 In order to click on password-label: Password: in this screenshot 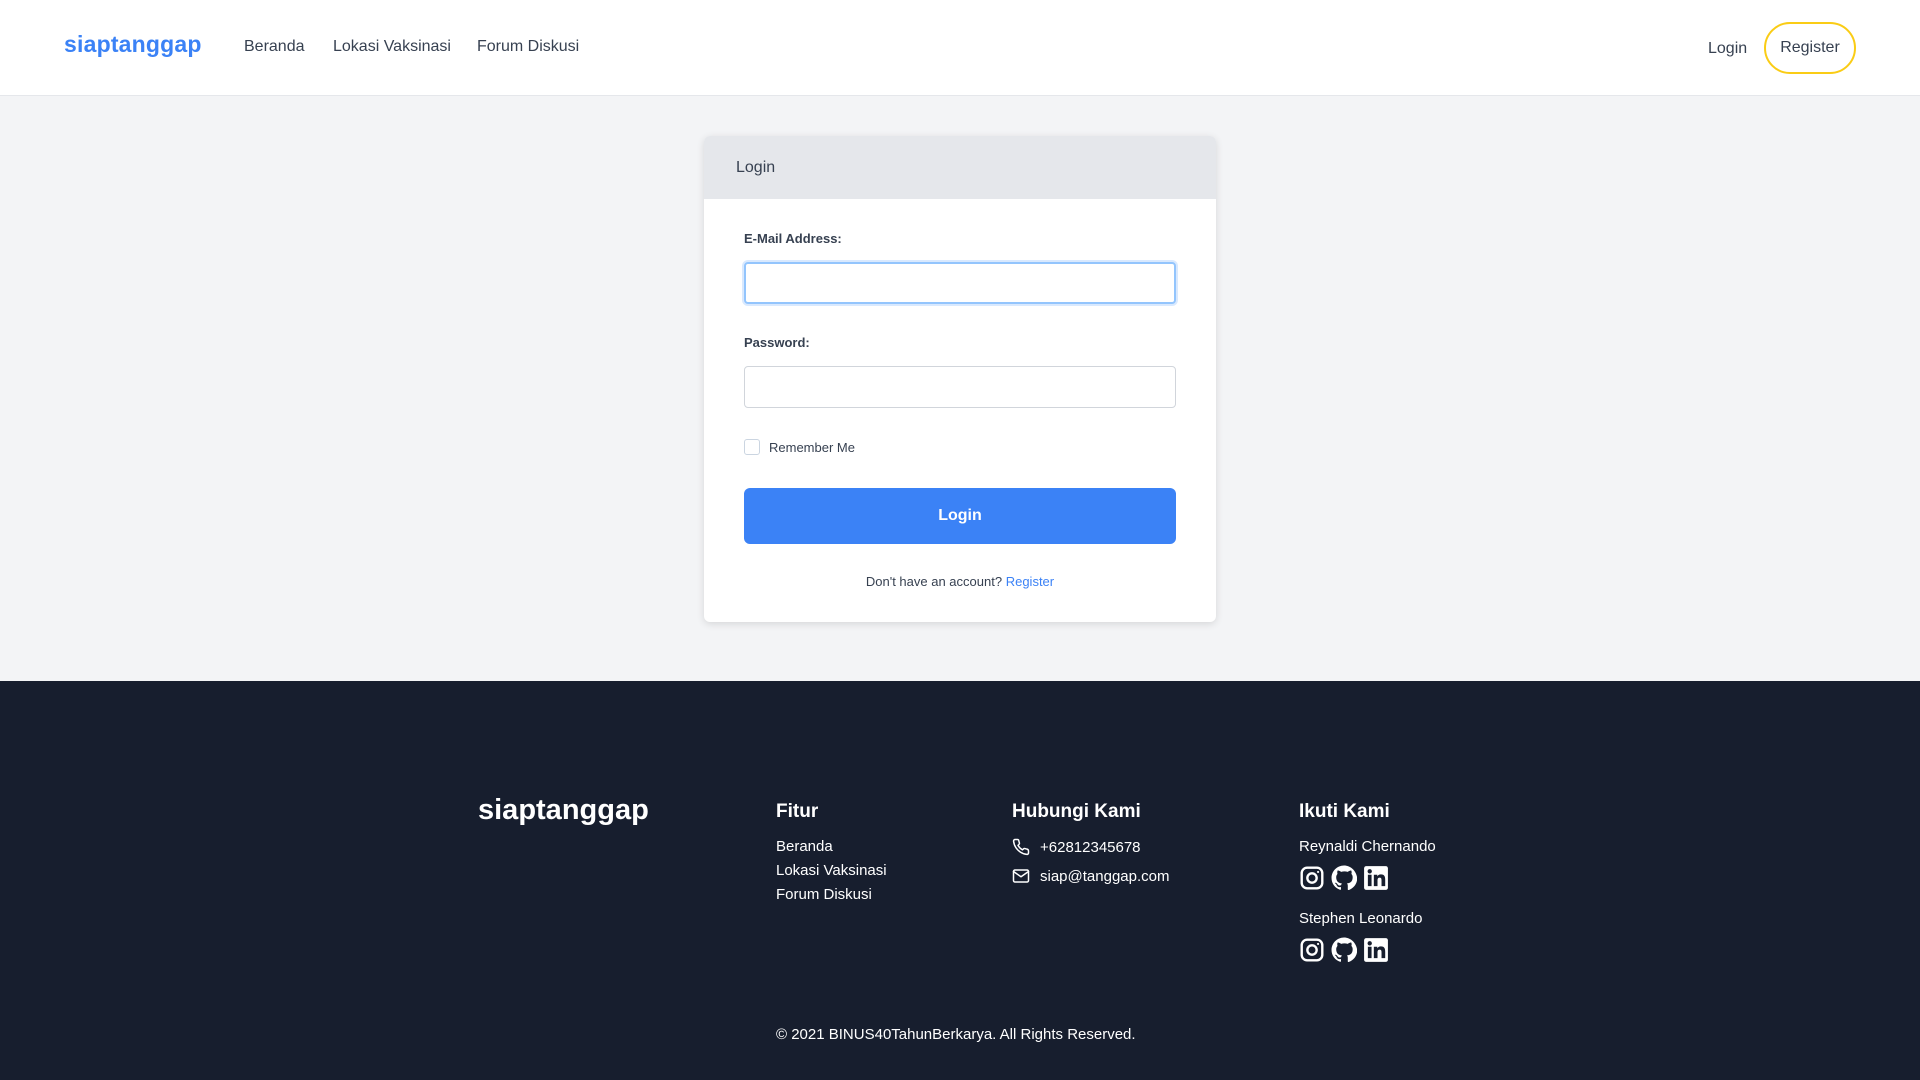, I will do `click(777, 342)`.